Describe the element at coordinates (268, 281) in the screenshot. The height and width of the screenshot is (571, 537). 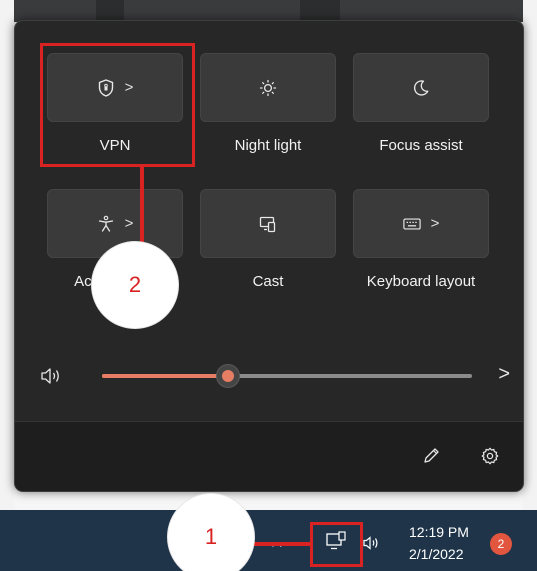
I see `cast-label: Cast` at that location.